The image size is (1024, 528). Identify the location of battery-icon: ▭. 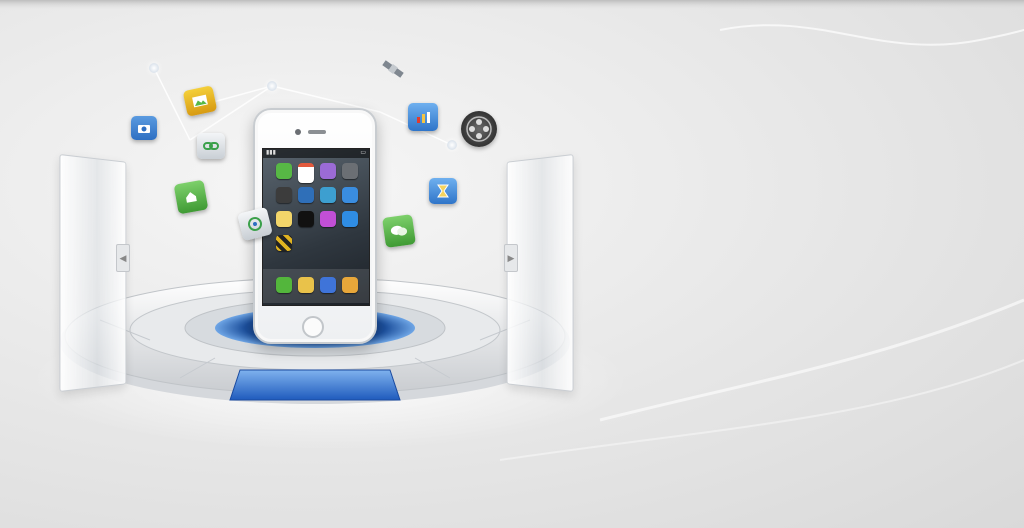
(363, 153).